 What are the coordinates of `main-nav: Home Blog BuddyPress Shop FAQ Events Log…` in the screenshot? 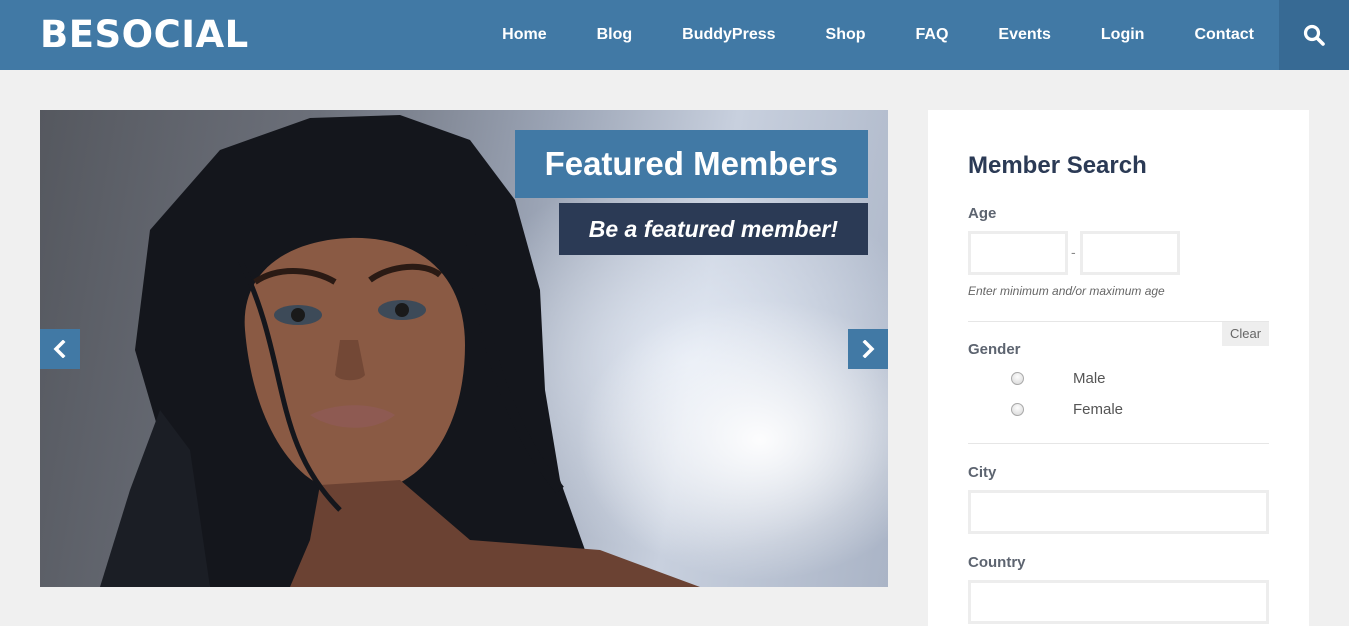 It's located at (878, 35).